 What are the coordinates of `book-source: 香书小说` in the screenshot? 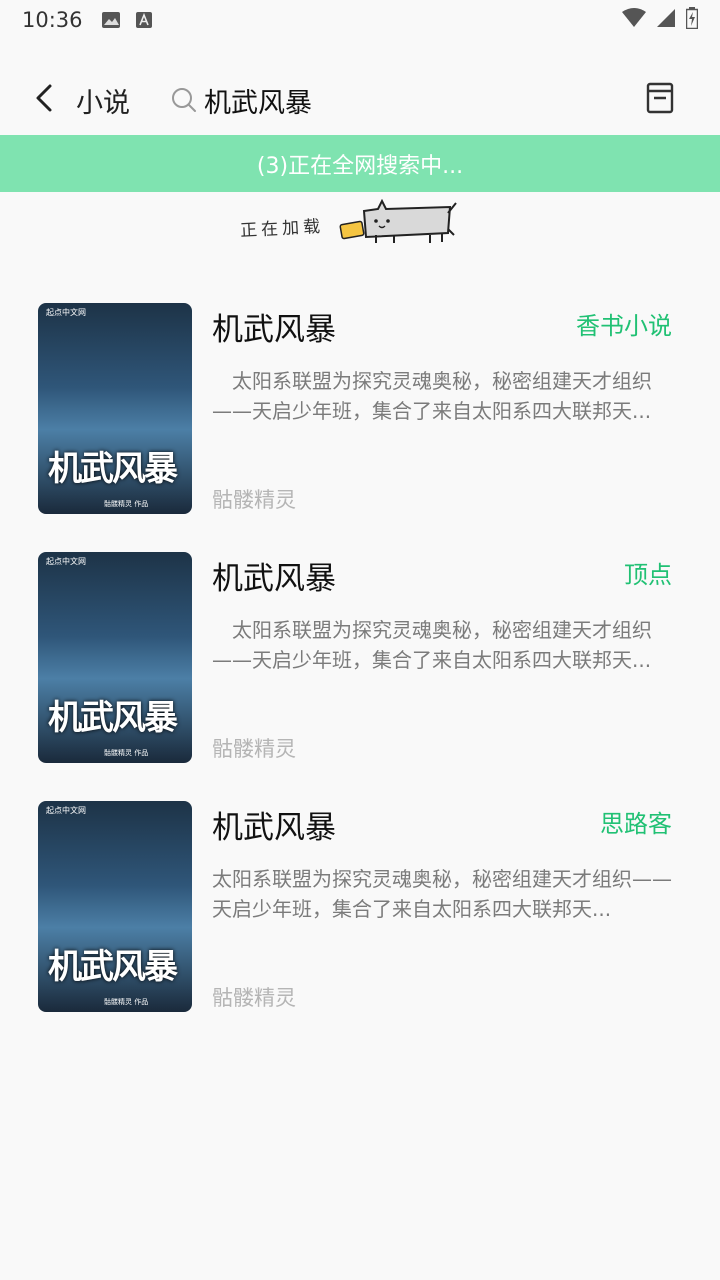 It's located at (624, 326).